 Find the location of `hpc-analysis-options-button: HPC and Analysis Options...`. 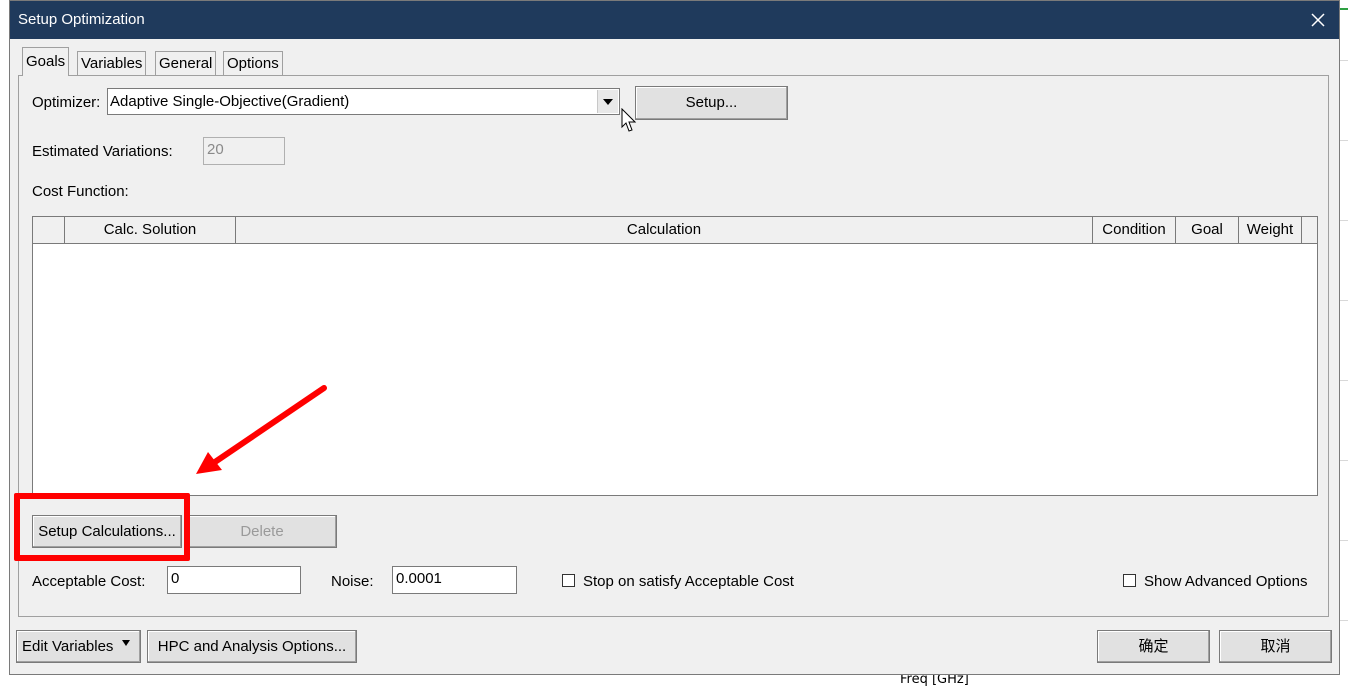

hpc-analysis-options-button: HPC and Analysis Options... is located at coordinates (252, 646).